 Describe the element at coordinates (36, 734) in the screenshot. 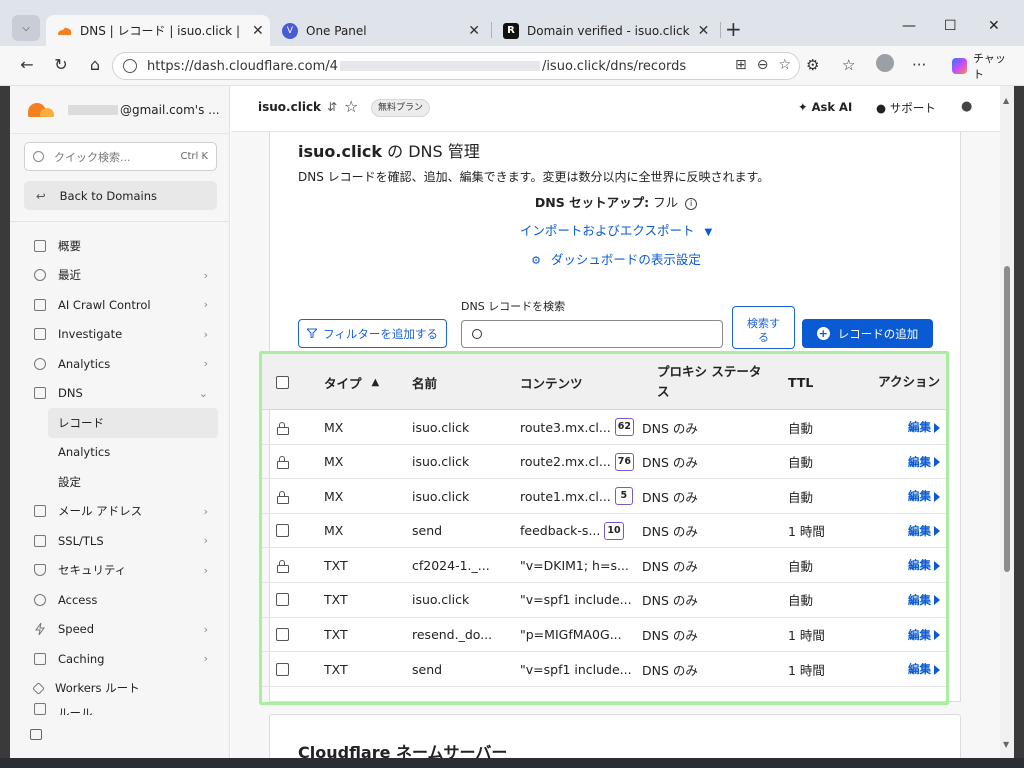

I see `collapse-sidebar-icon` at that location.